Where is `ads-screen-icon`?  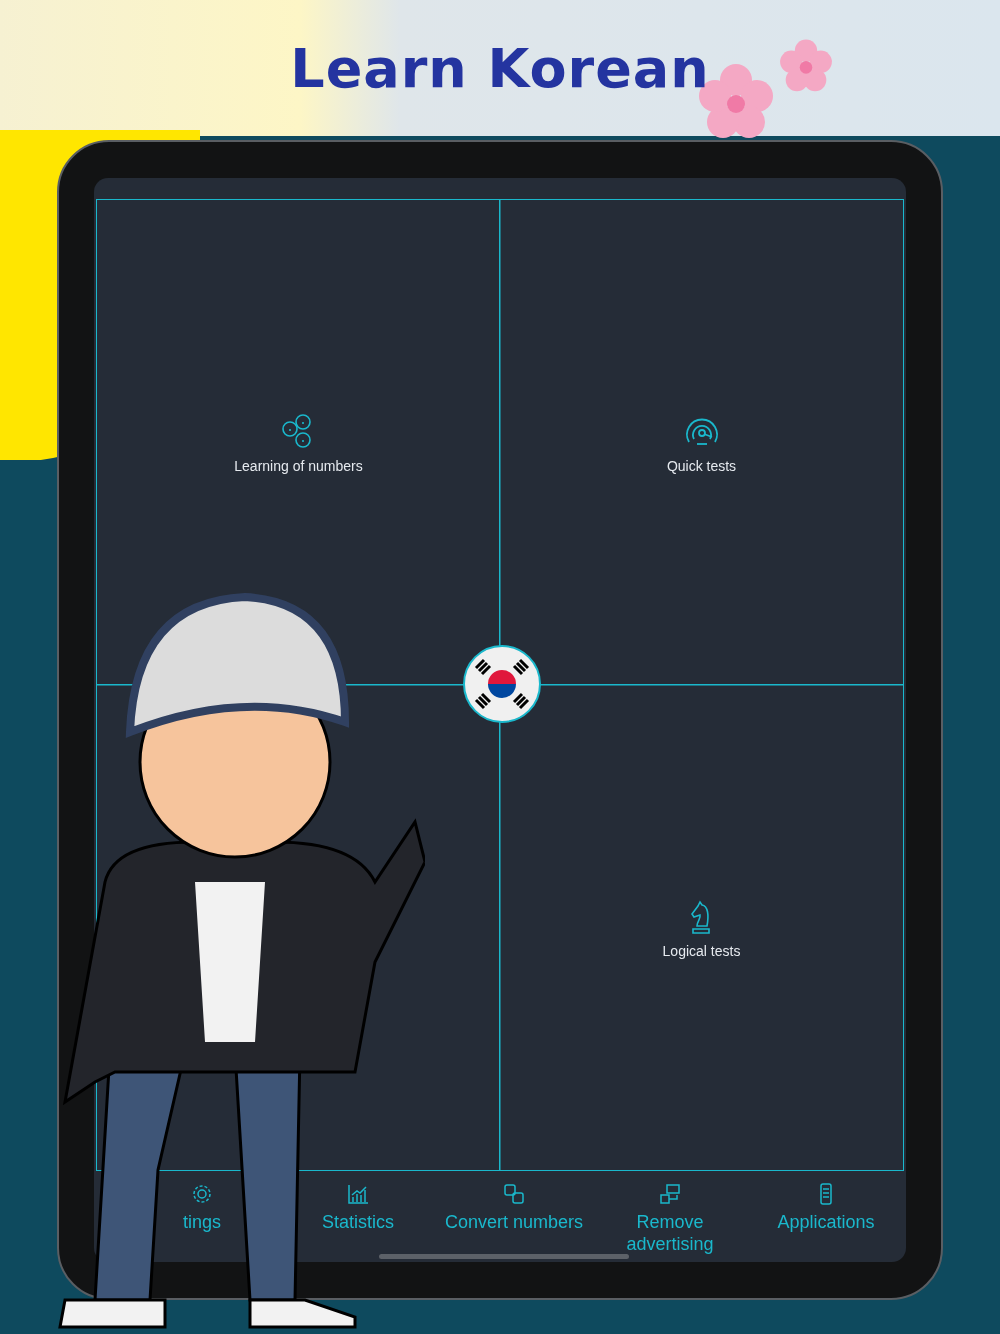
ads-screen-icon is located at coordinates (670, 1194).